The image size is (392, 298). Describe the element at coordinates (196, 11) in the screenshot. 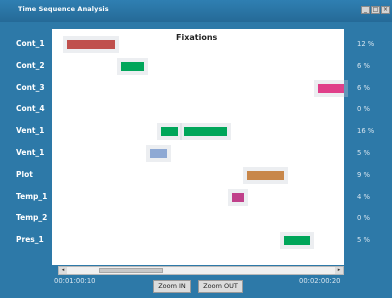

I see `window-titlebar: Time Sequence Analysis _ □ ×` at that location.